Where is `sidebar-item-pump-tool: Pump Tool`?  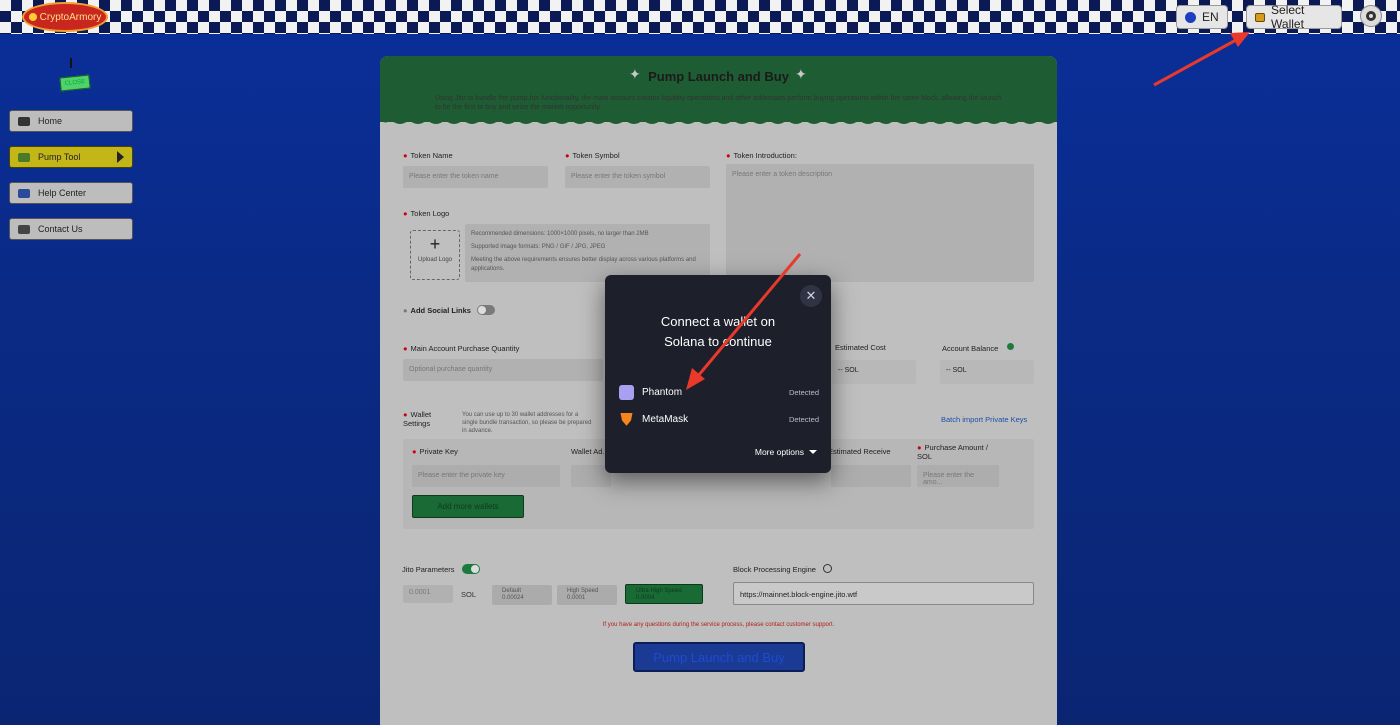 sidebar-item-pump-tool: Pump Tool is located at coordinates (71, 157).